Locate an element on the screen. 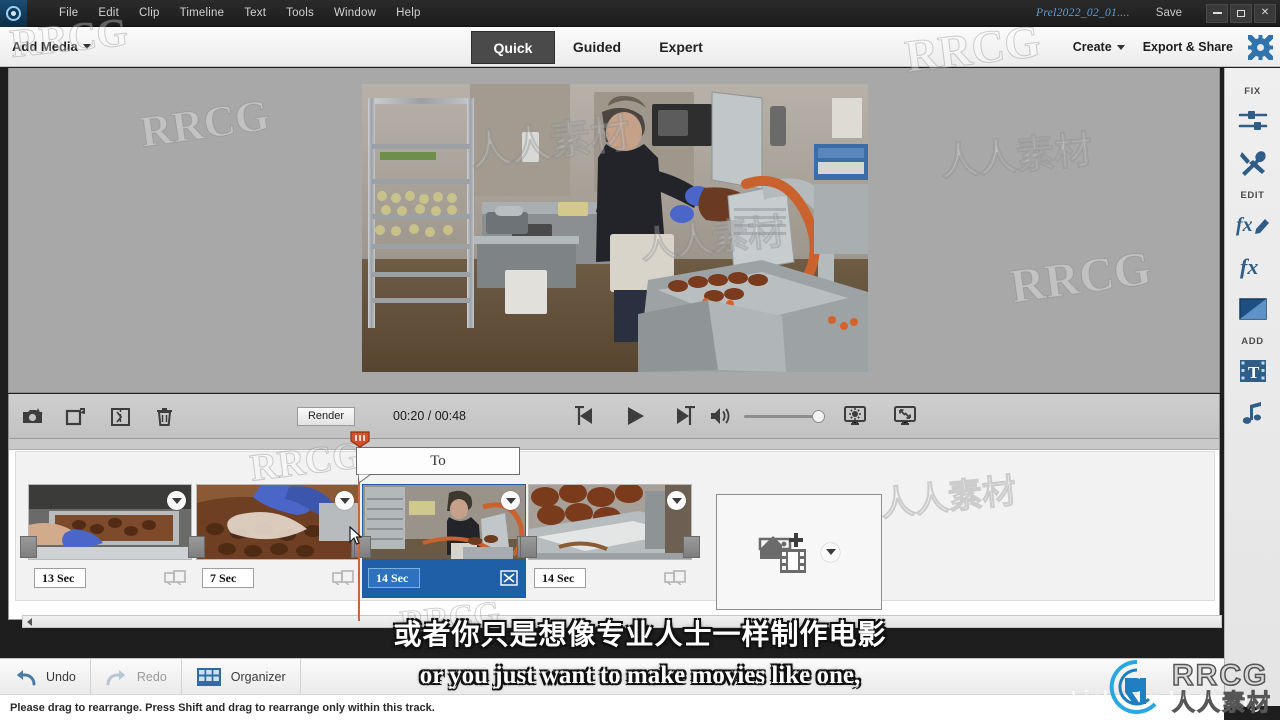 The height and width of the screenshot is (720, 1280). export-share-button: Export & Share is located at coordinates (1188, 47).